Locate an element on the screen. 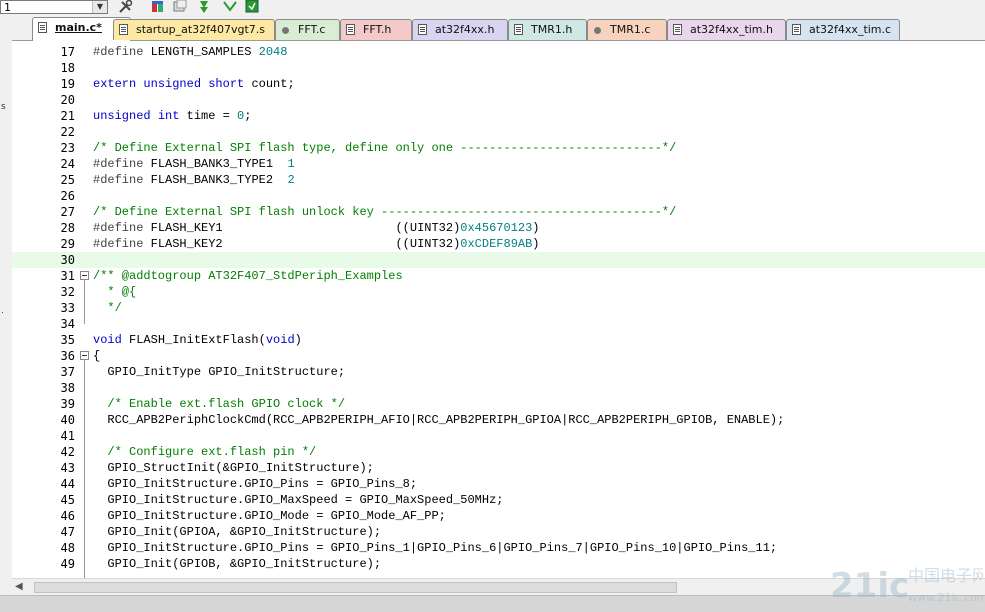 The height and width of the screenshot is (612, 985). editor-tab-label: at32f4xx_tim.c is located at coordinates (850, 29).